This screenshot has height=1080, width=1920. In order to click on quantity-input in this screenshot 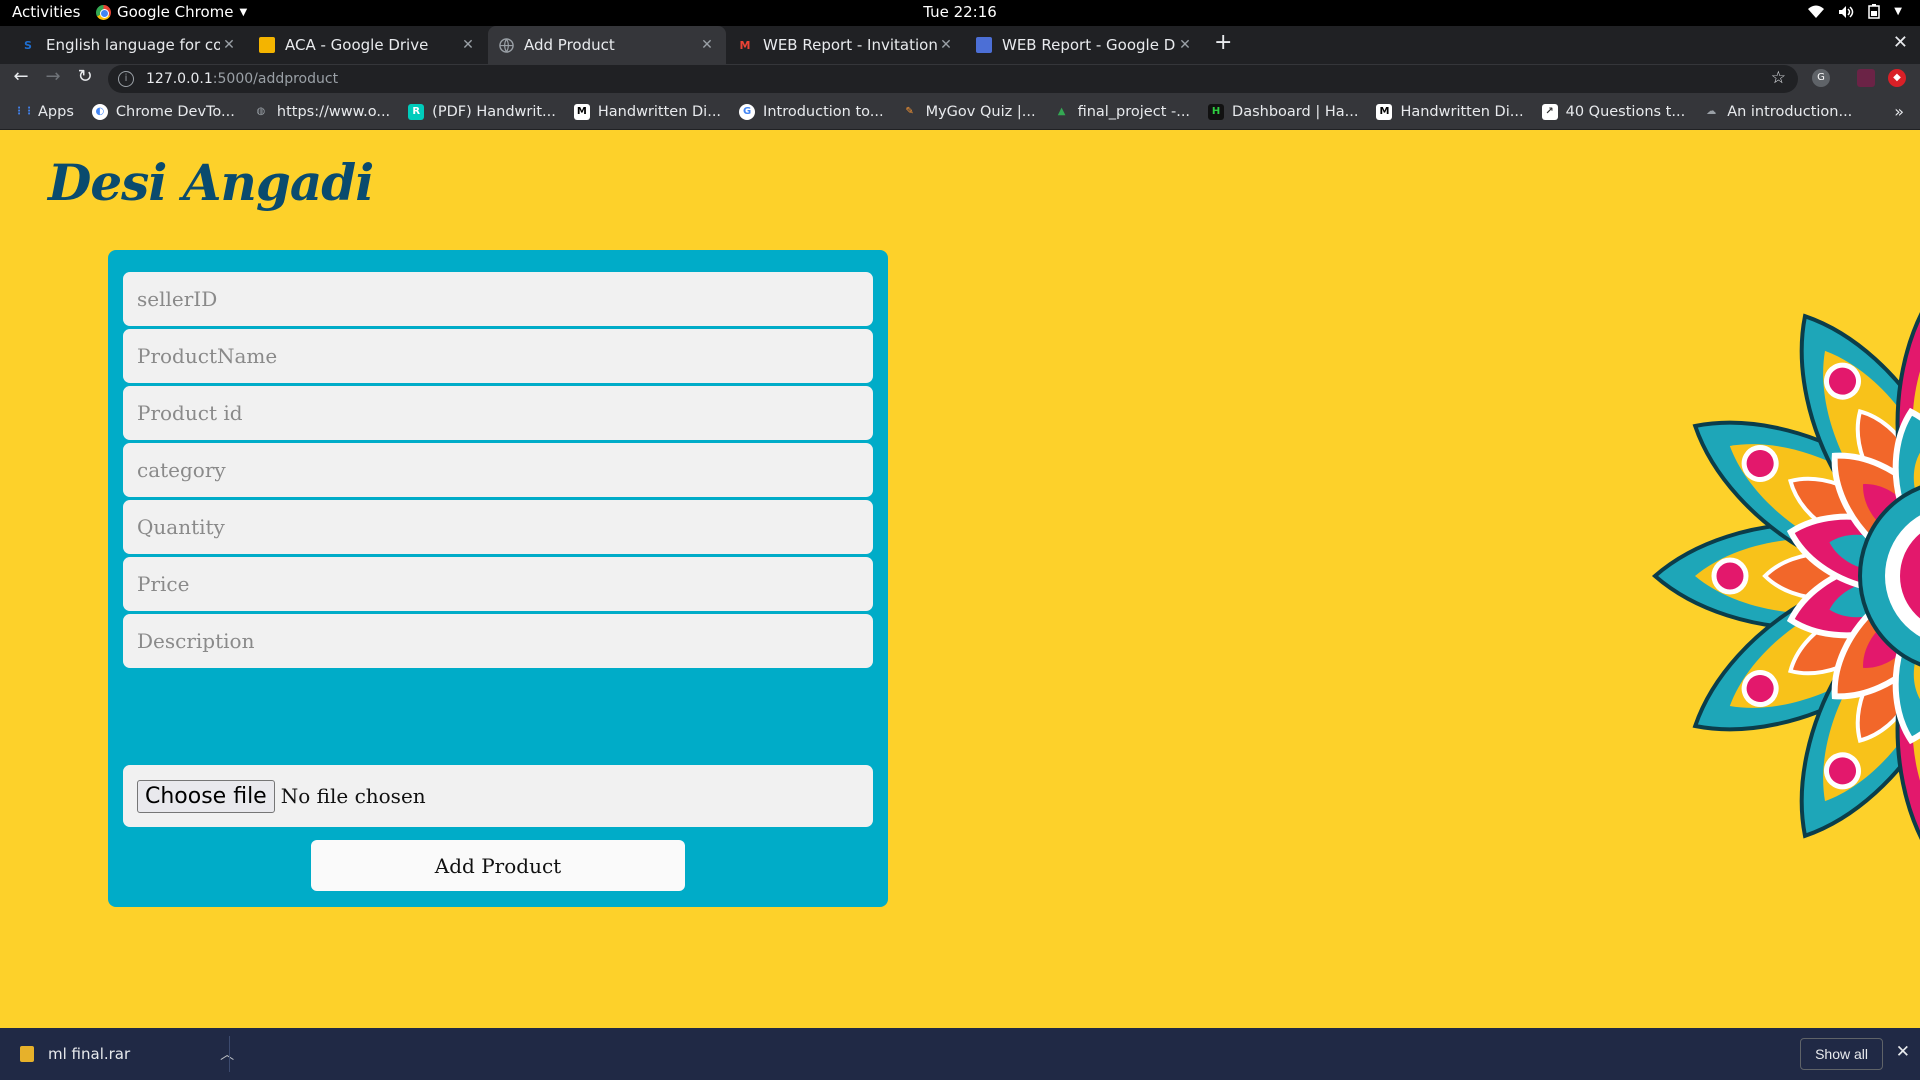, I will do `click(498, 527)`.